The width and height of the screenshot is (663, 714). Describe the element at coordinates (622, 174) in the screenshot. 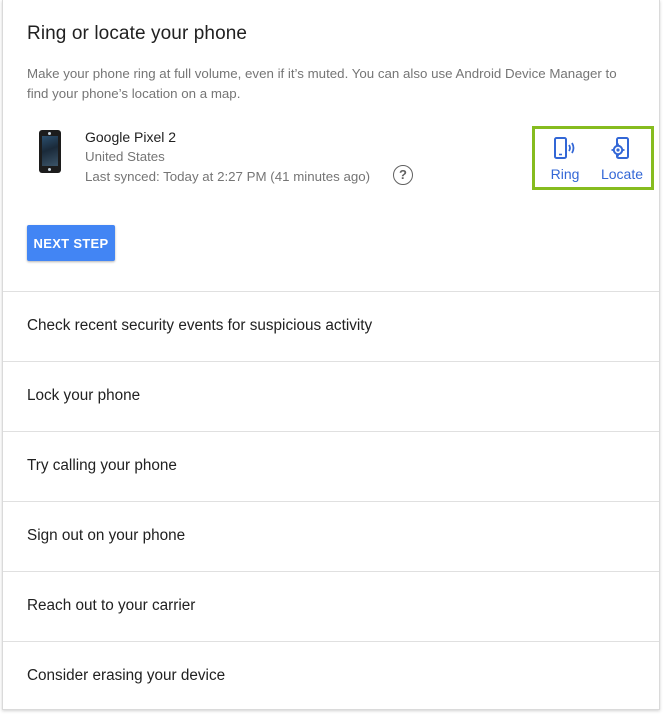

I see `locate-label: Locate` at that location.